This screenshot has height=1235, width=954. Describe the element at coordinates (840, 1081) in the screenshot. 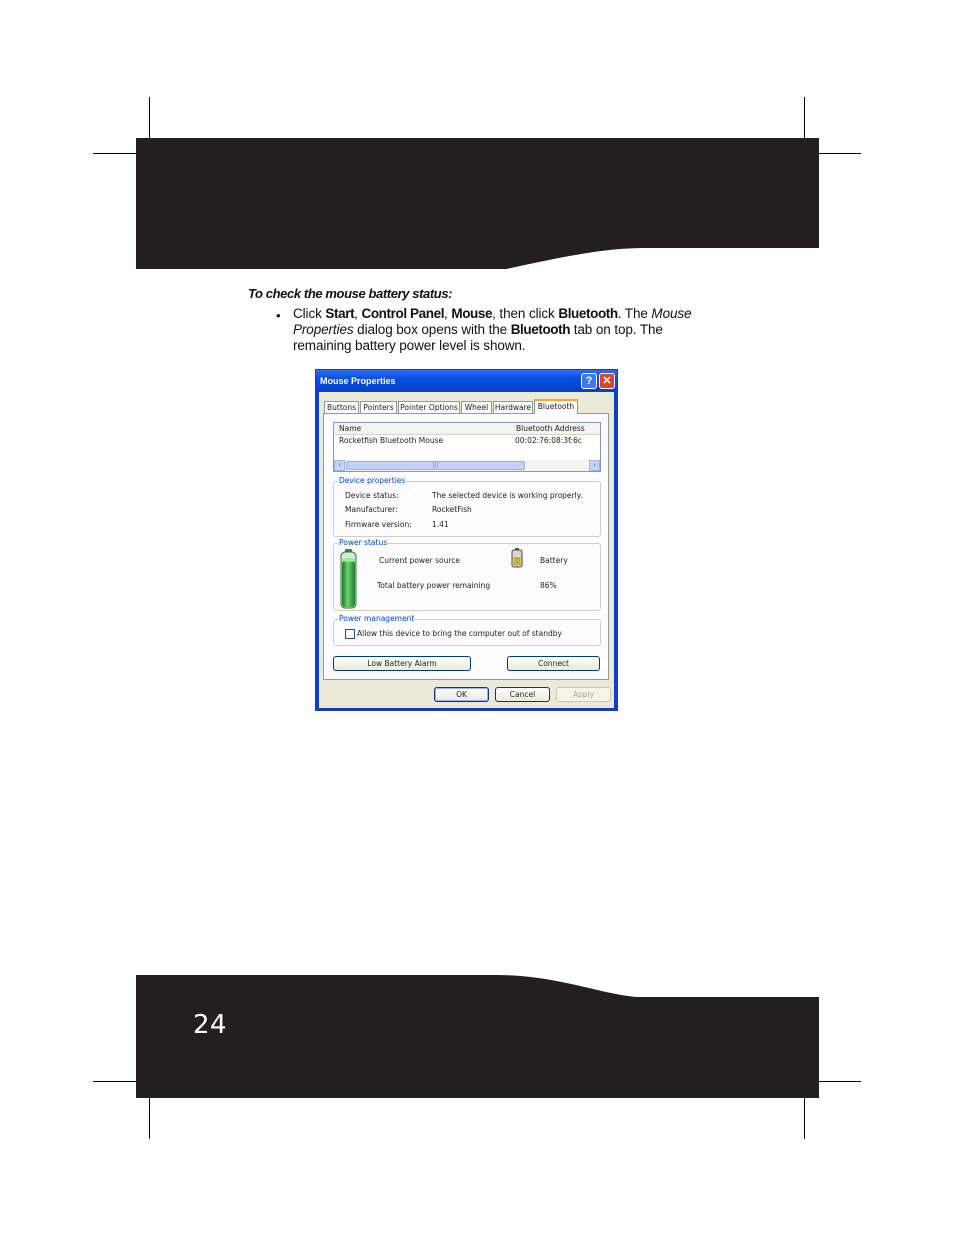

I see `crop-mark-bottom-right-horizontal` at that location.